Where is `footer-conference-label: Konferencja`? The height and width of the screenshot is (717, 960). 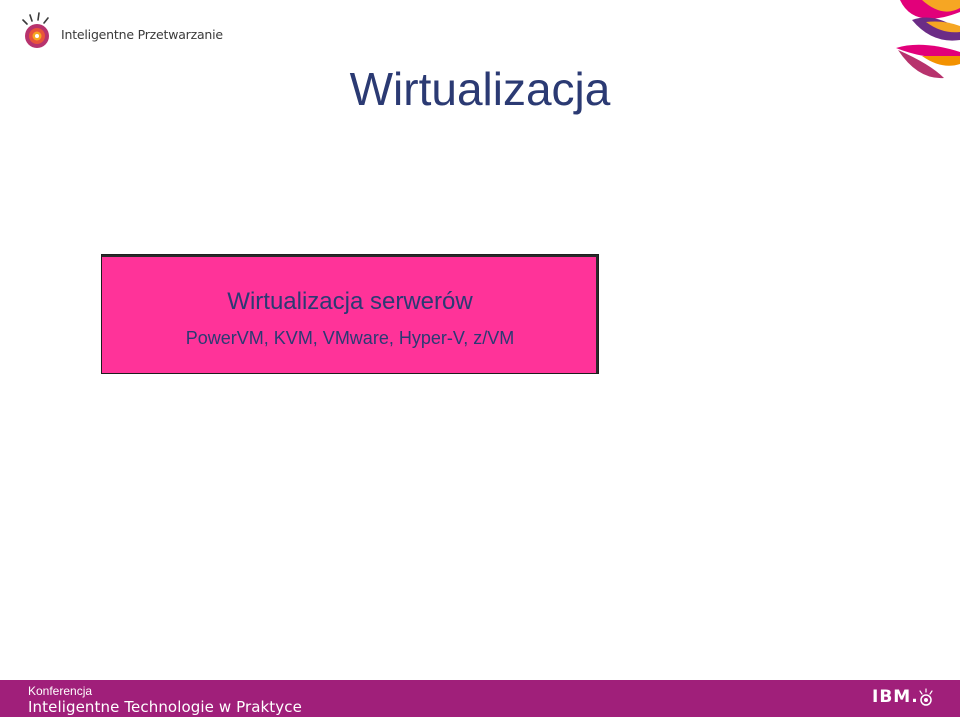
footer-conference-label: Konferencja is located at coordinates (60, 691).